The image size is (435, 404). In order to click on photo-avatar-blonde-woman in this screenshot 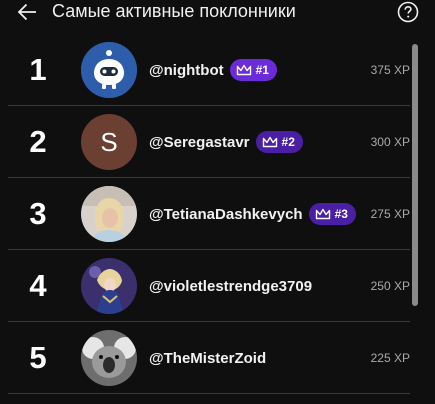, I will do `click(109, 214)`.